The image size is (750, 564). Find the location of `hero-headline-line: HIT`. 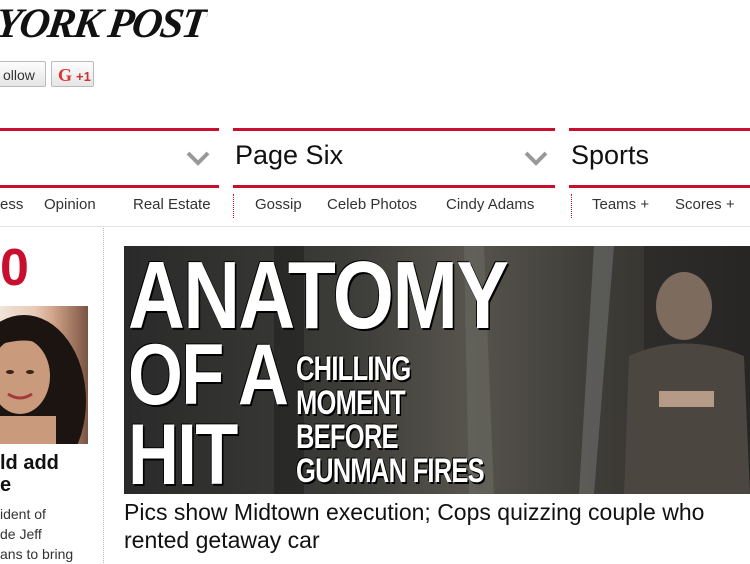

hero-headline-line: HIT is located at coordinates (183, 450).